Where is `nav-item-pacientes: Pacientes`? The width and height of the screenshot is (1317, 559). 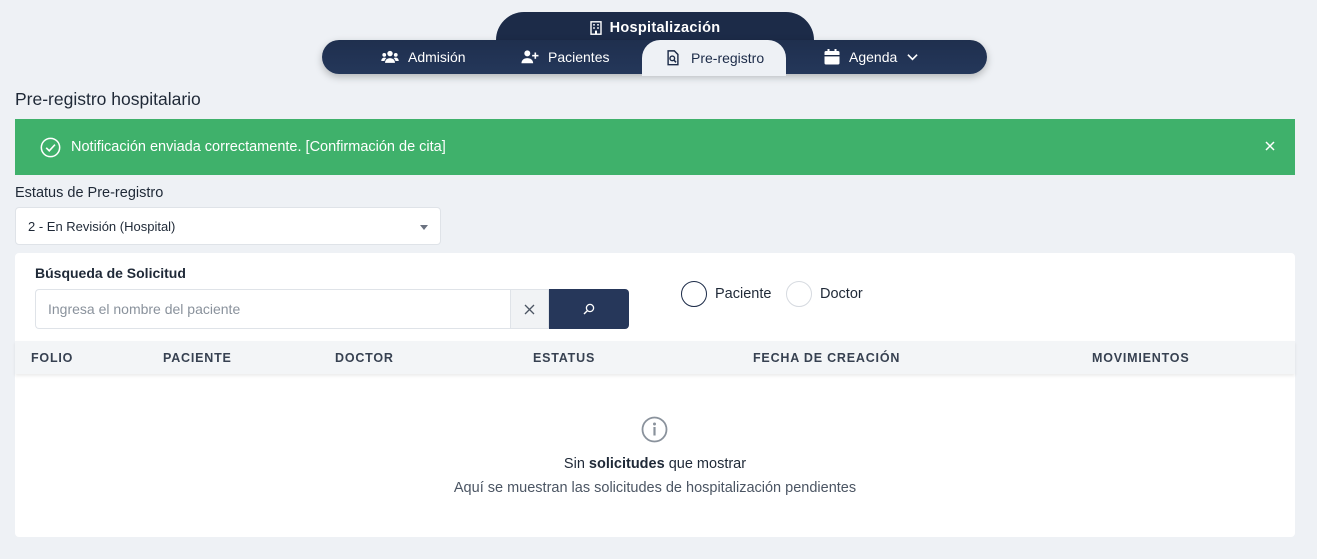 nav-item-pacientes: Pacientes is located at coordinates (565, 57).